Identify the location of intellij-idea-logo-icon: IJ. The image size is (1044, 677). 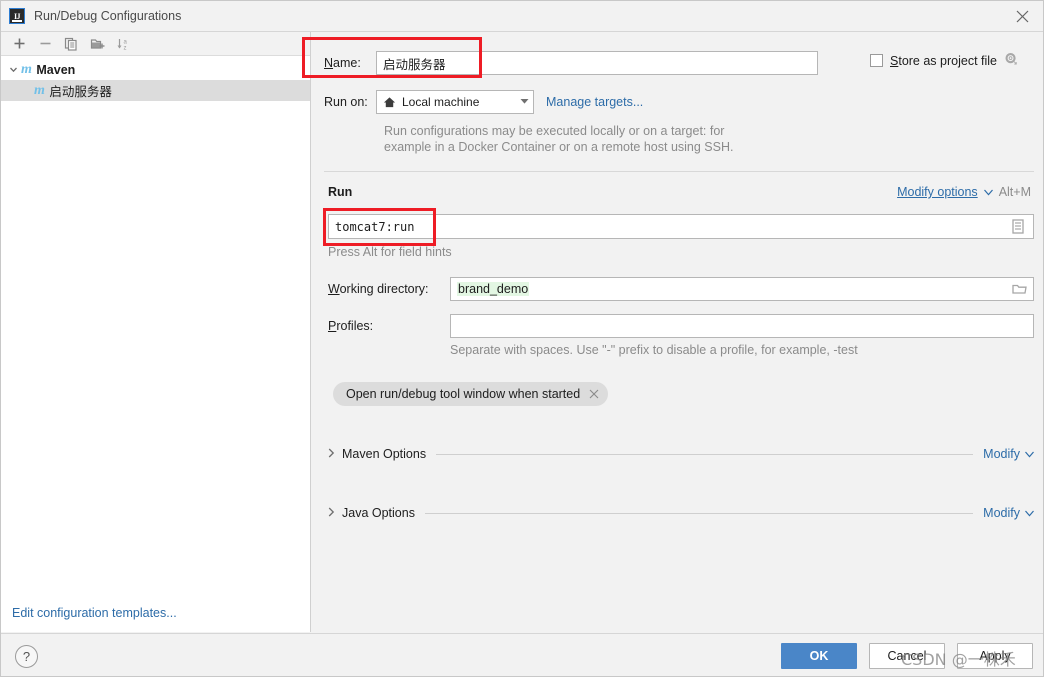
(17, 16).